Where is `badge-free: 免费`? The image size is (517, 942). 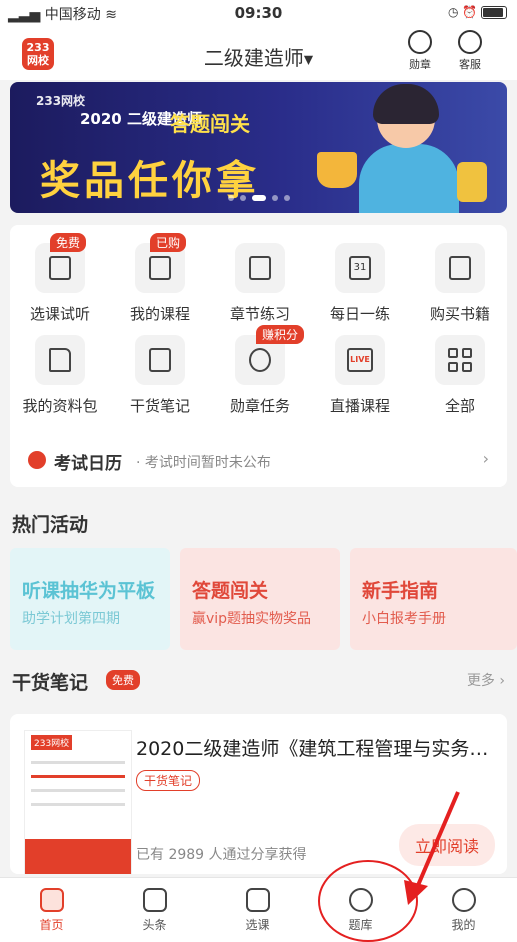 badge-free: 免费 is located at coordinates (68, 242).